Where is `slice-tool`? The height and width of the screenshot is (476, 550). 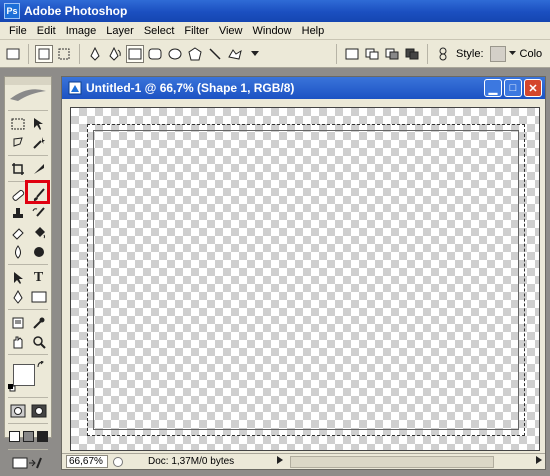
slice-tool is located at coordinates (38, 168).